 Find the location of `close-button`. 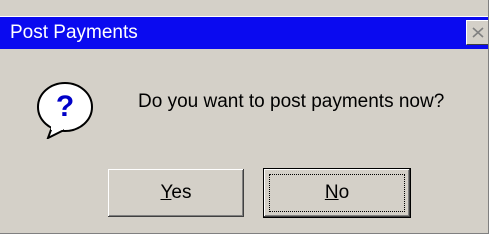

close-button is located at coordinates (477, 32).